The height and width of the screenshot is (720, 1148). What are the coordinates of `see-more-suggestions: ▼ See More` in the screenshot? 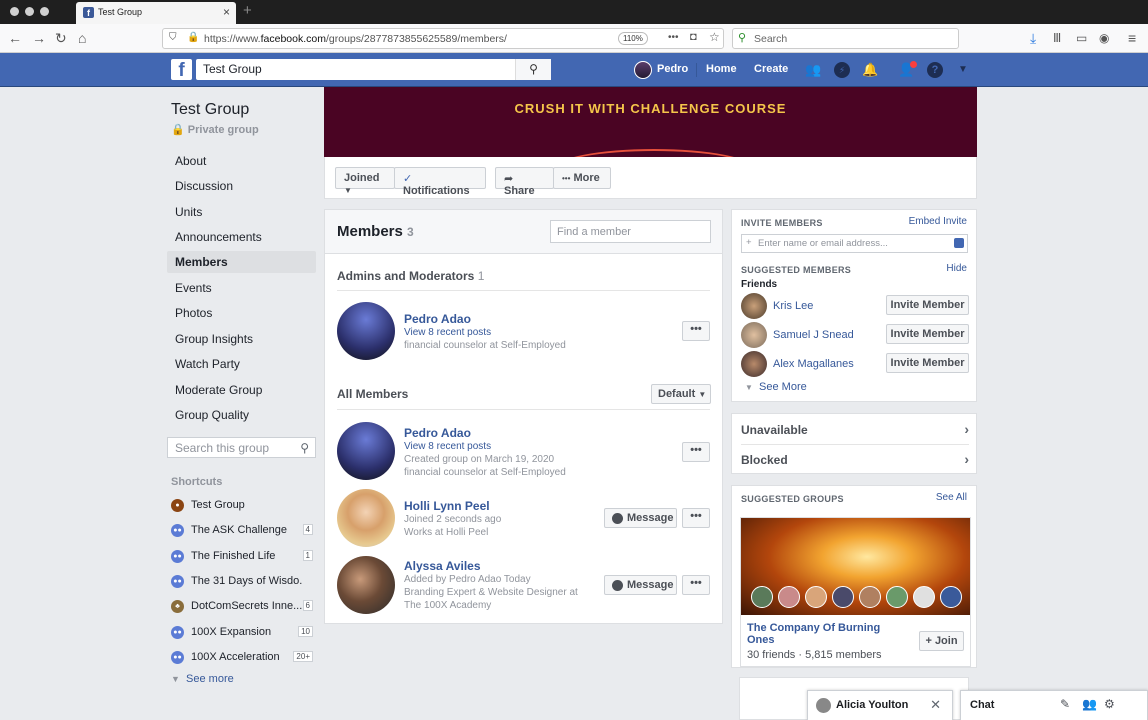 It's located at (776, 387).